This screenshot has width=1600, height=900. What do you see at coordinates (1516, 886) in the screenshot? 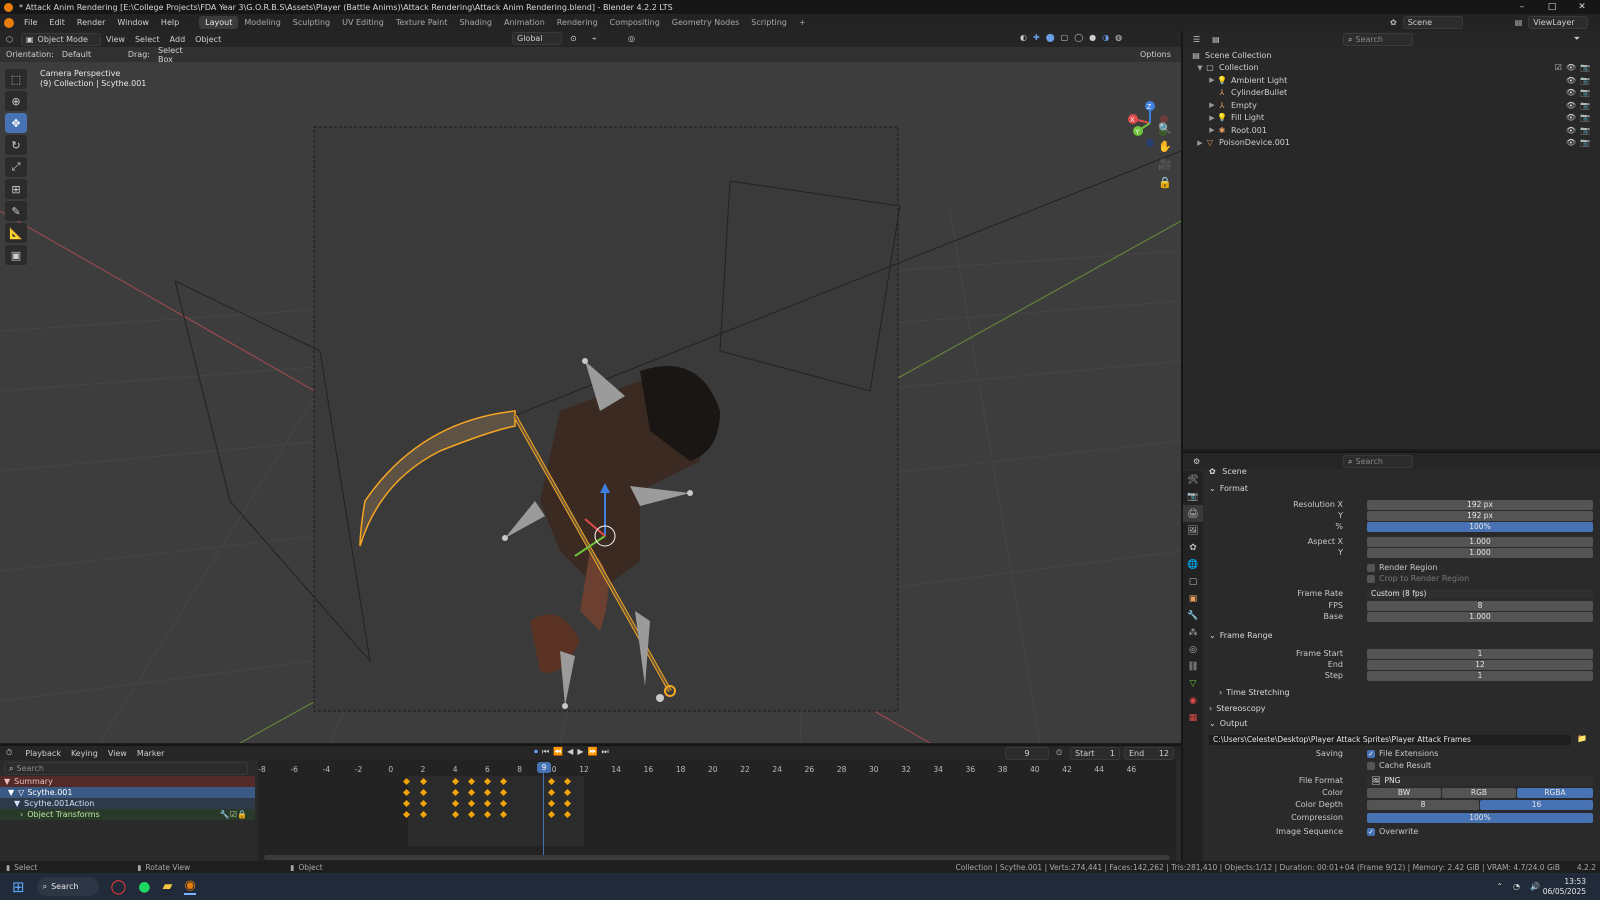
I see `wifi-icon: ◔` at bounding box center [1516, 886].